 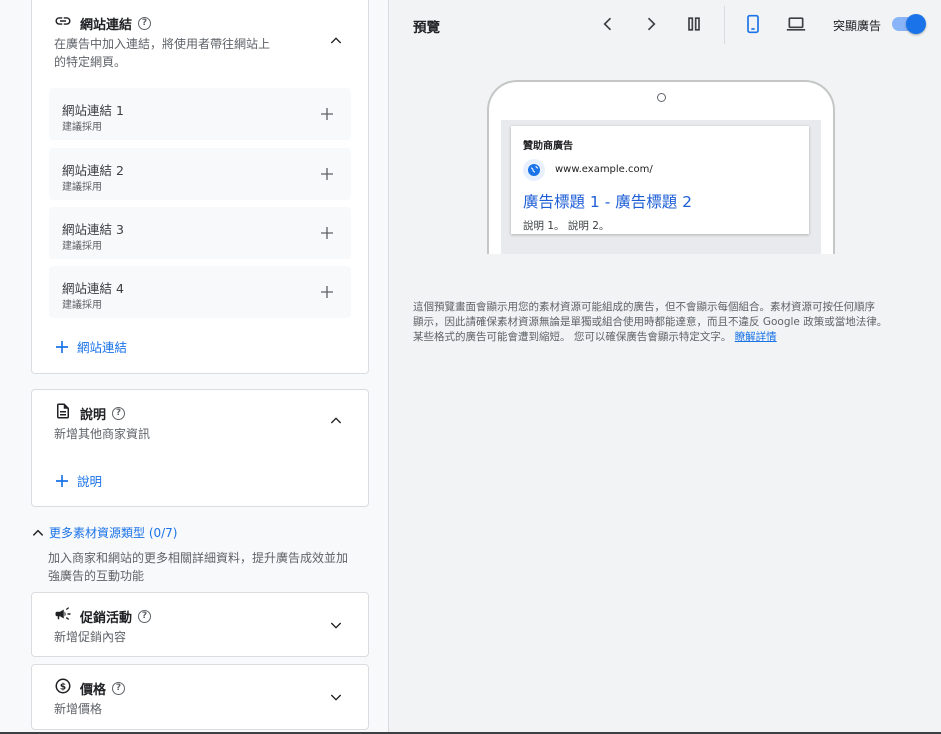 I want to click on sitelinks-title: 網站連結, so click(x=106, y=25).